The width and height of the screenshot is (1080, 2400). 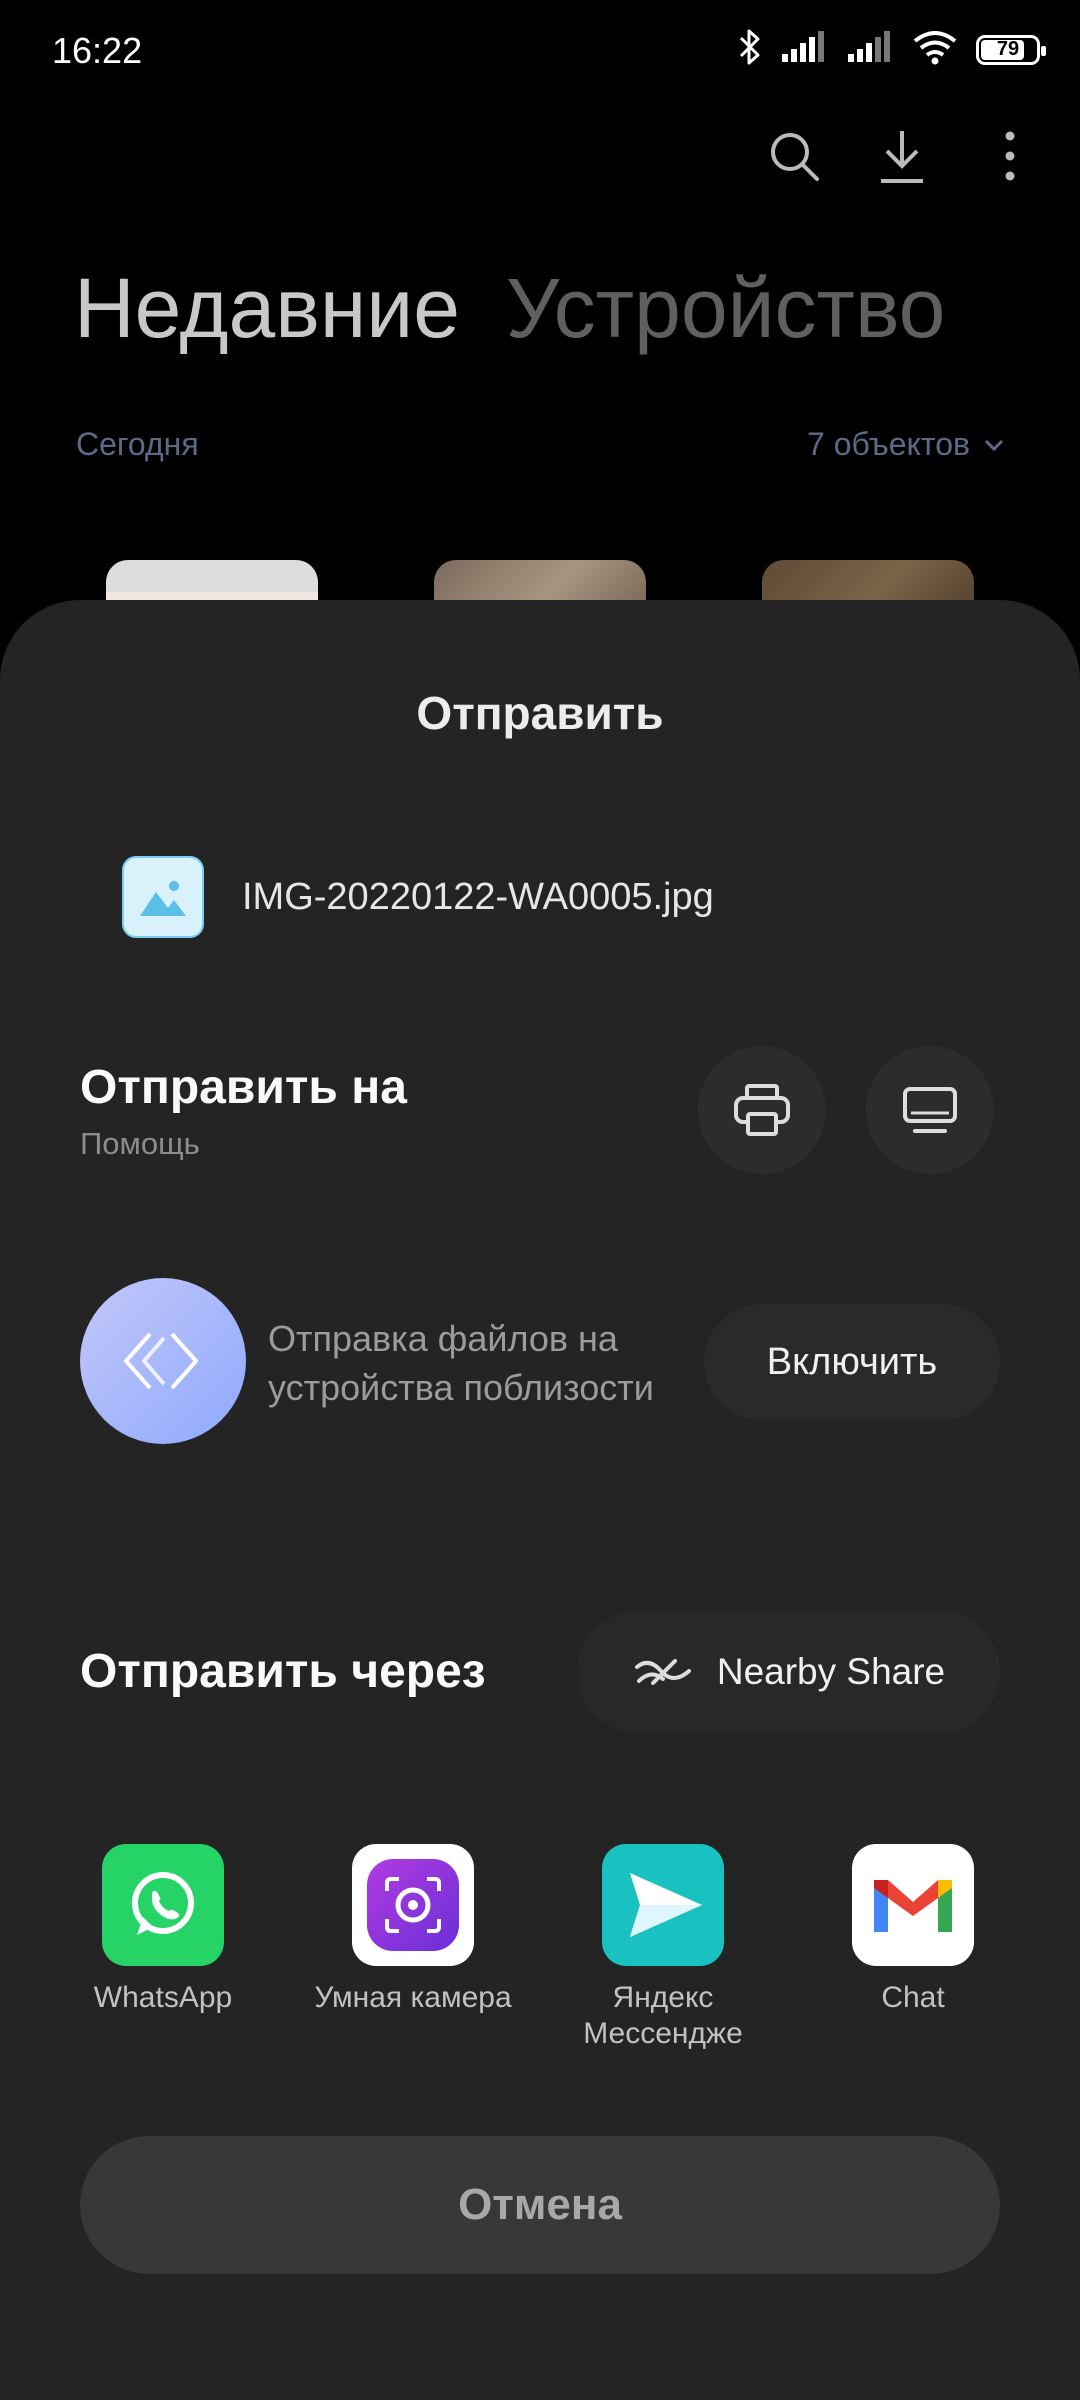 What do you see at coordinates (267, 308) in the screenshot?
I see `tab-recent: Недавние` at bounding box center [267, 308].